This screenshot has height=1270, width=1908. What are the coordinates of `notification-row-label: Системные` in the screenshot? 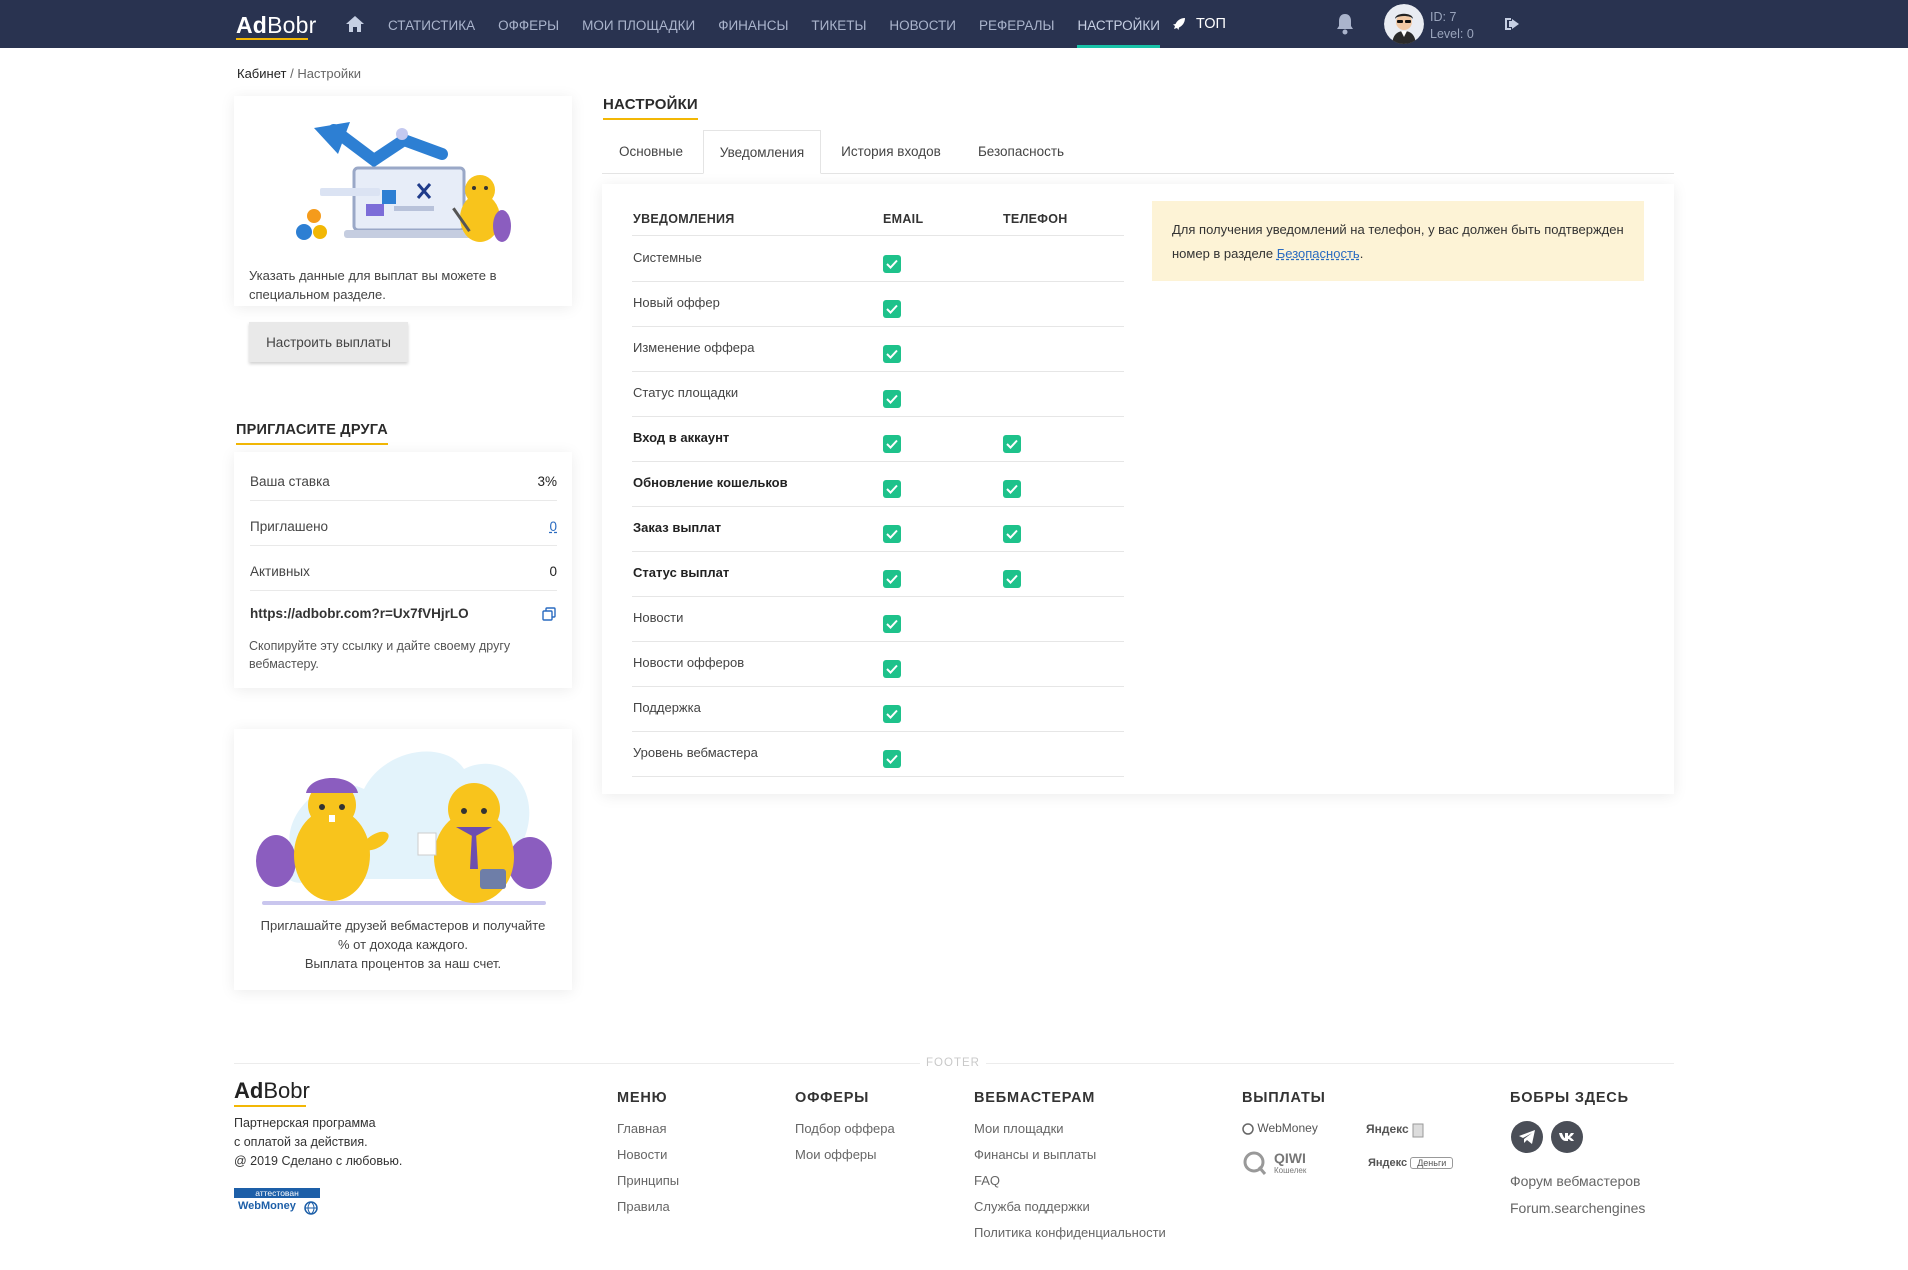 It's located at (667, 257).